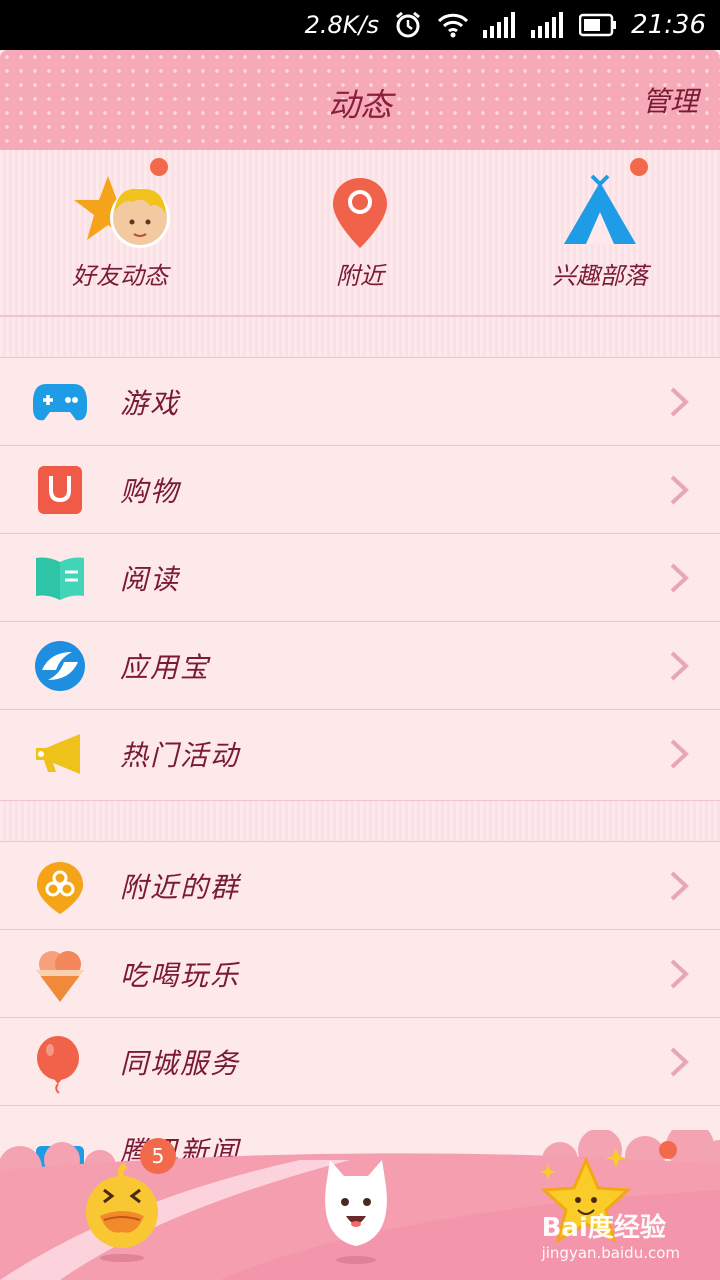  Describe the element at coordinates (158, 1156) in the screenshot. I see `messages-unread-badge: 5` at that location.